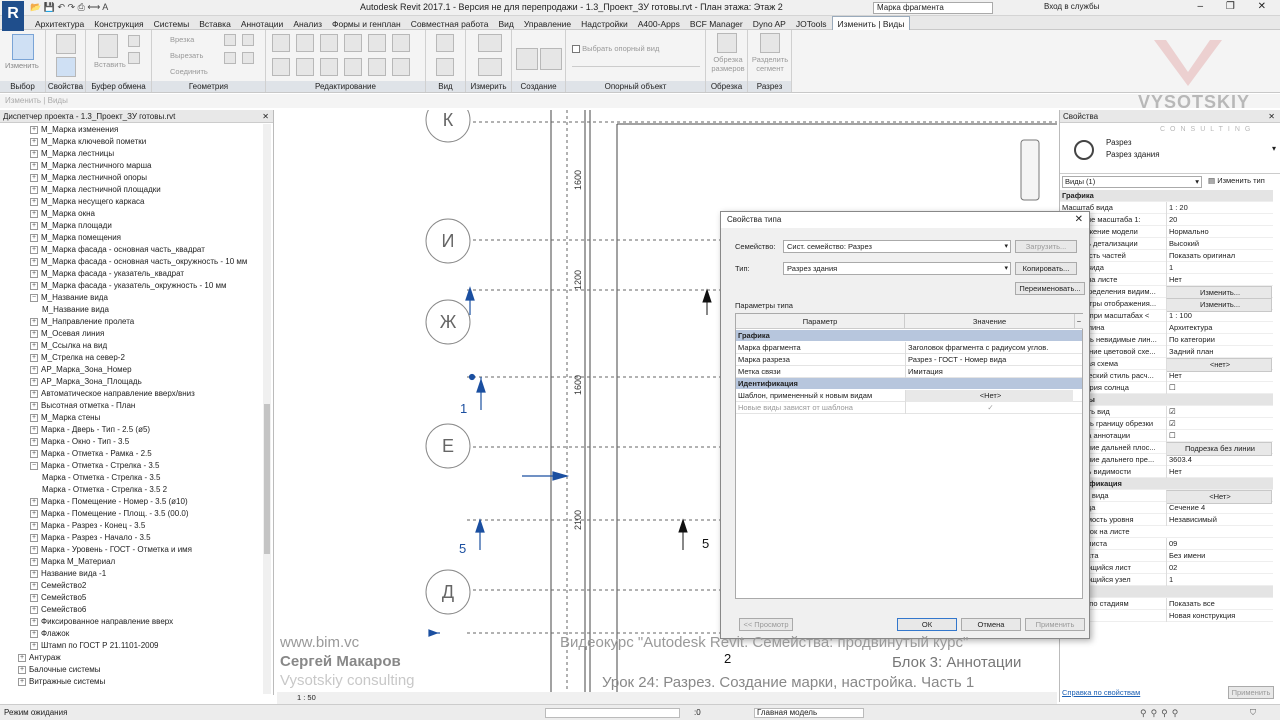  I want to click on browser-item: + Марка - Разрез - Конец - 3.5, so click(131, 526).